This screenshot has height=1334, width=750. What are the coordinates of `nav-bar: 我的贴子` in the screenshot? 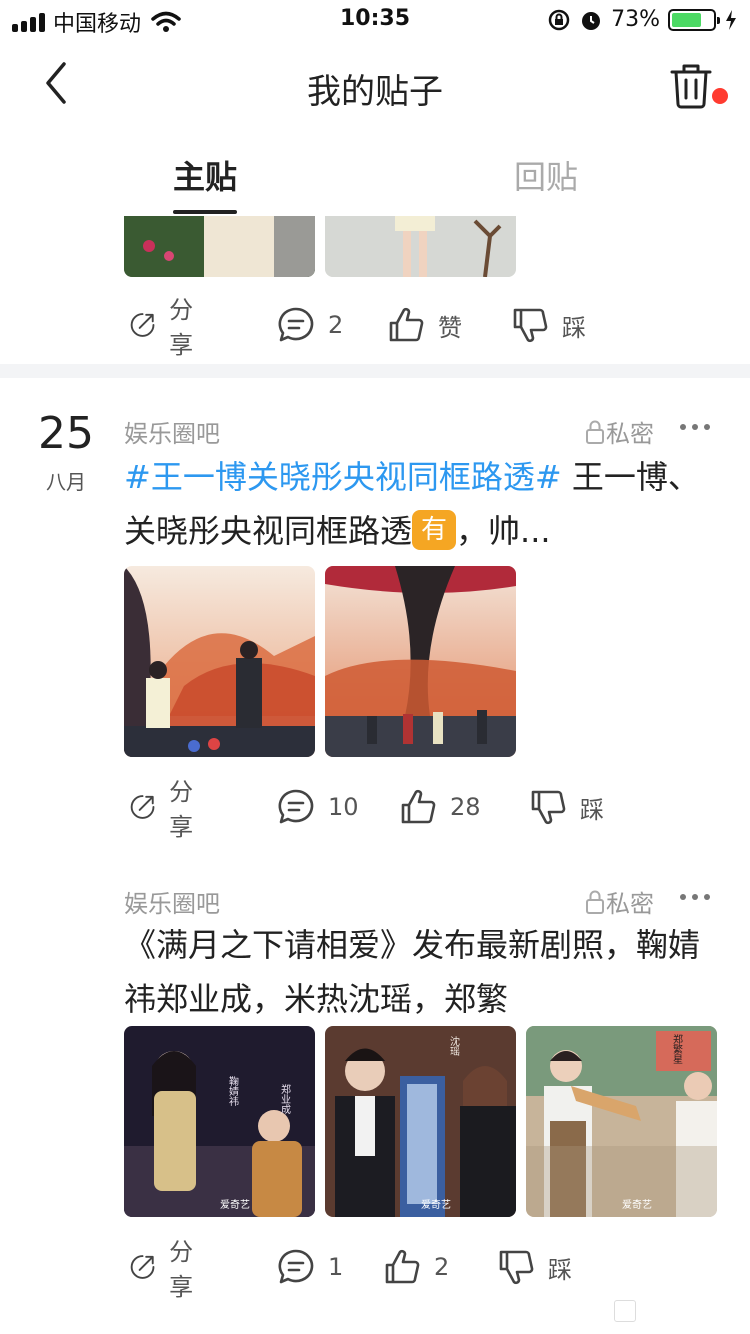 It's located at (375, 85).